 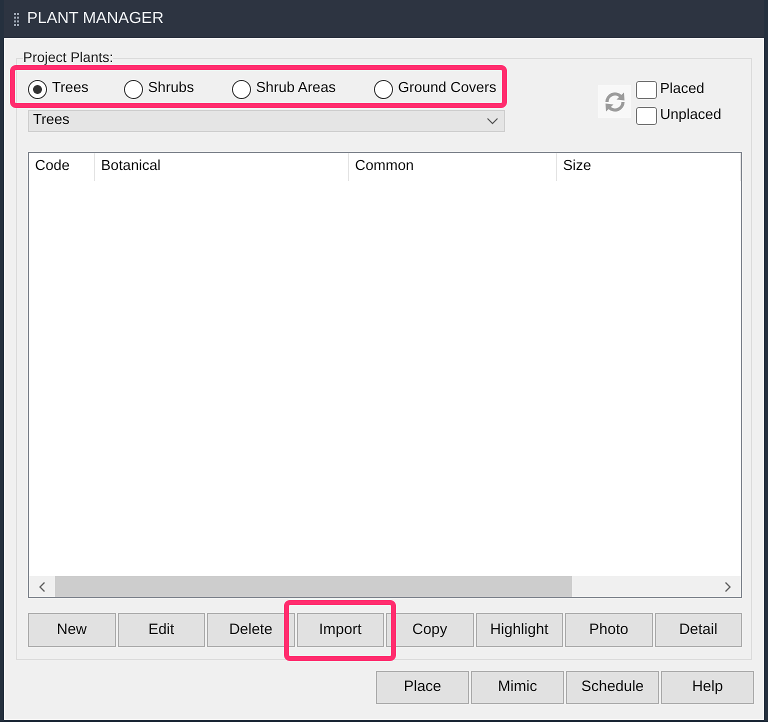 I want to click on scroll-right-icon, so click(x=728, y=587).